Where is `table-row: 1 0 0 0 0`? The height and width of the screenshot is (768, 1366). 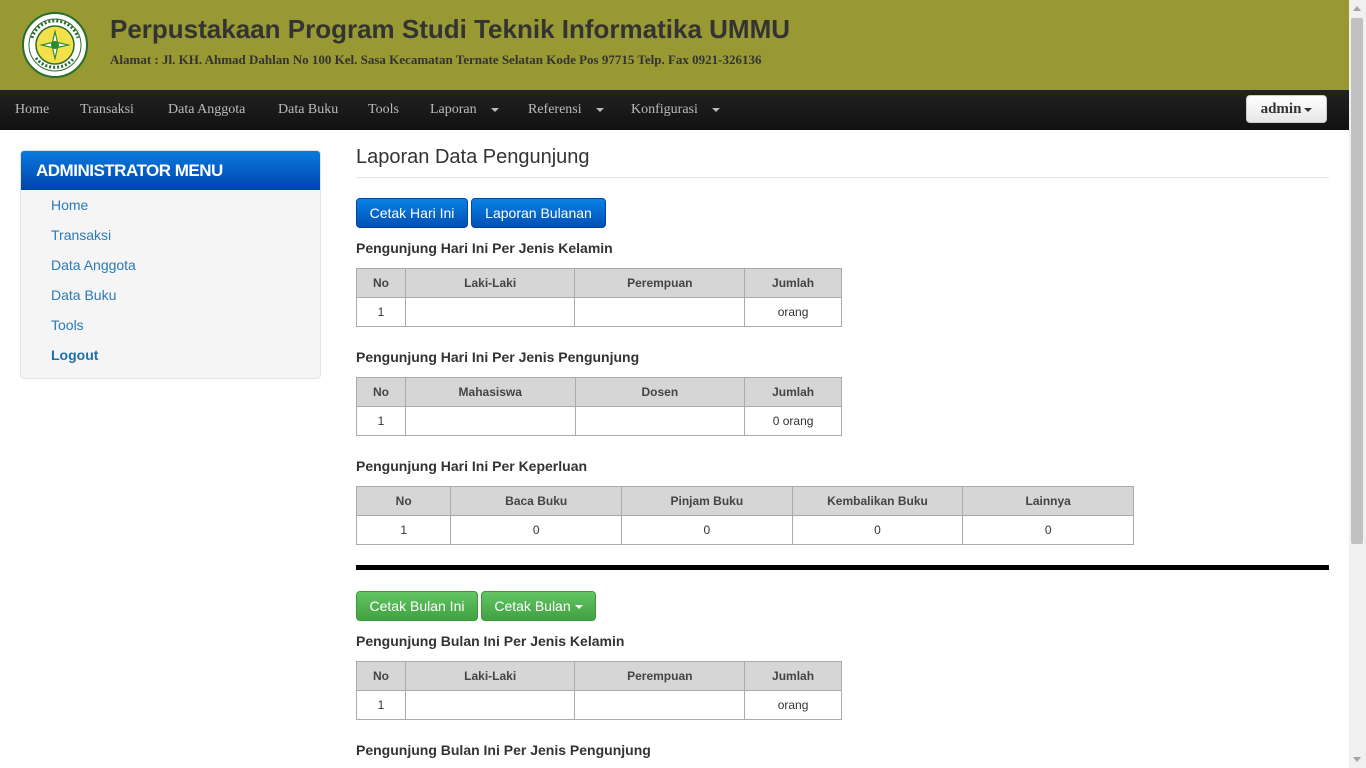 table-row: 1 0 0 0 0 is located at coordinates (744, 530).